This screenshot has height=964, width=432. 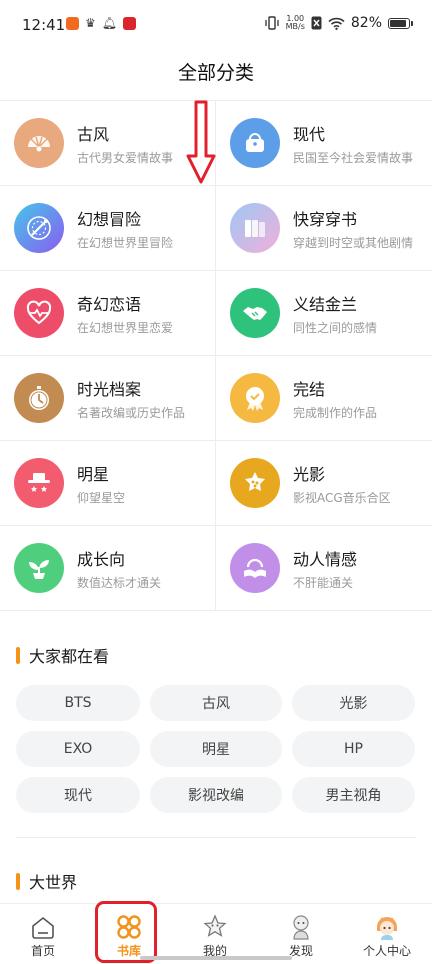 I want to click on nav-label: 个人中心, so click(x=386, y=951).